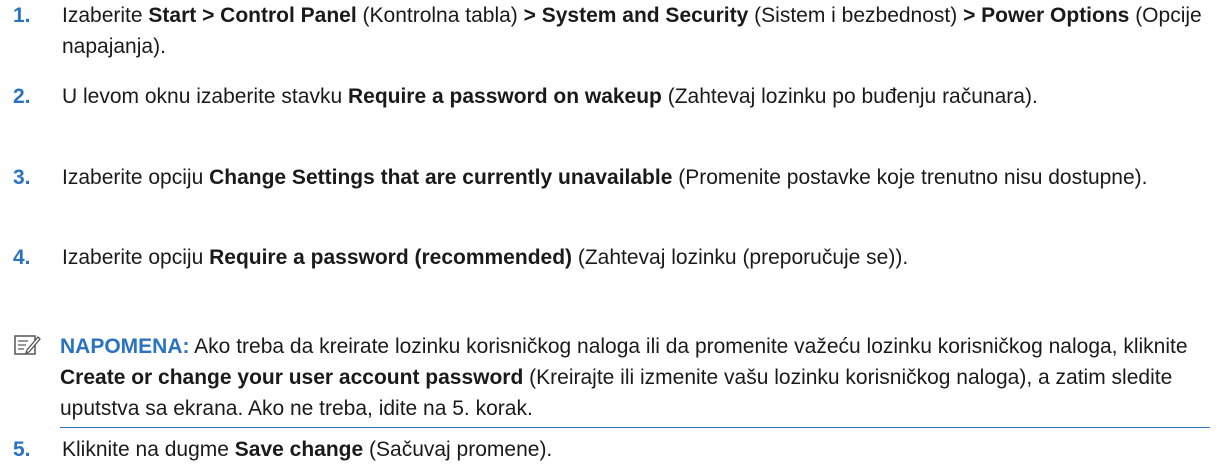 The width and height of the screenshot is (1223, 465). I want to click on text-run: (Sačuvaj promene)., so click(458, 449).